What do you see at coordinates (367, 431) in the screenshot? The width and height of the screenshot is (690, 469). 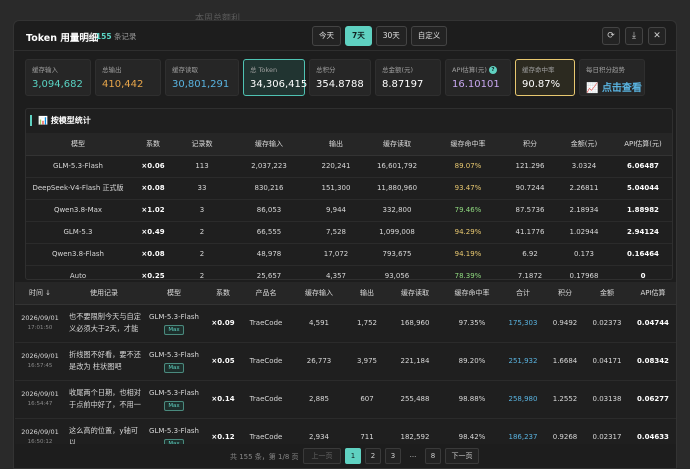 I see `output-cell: 711` at bounding box center [367, 431].